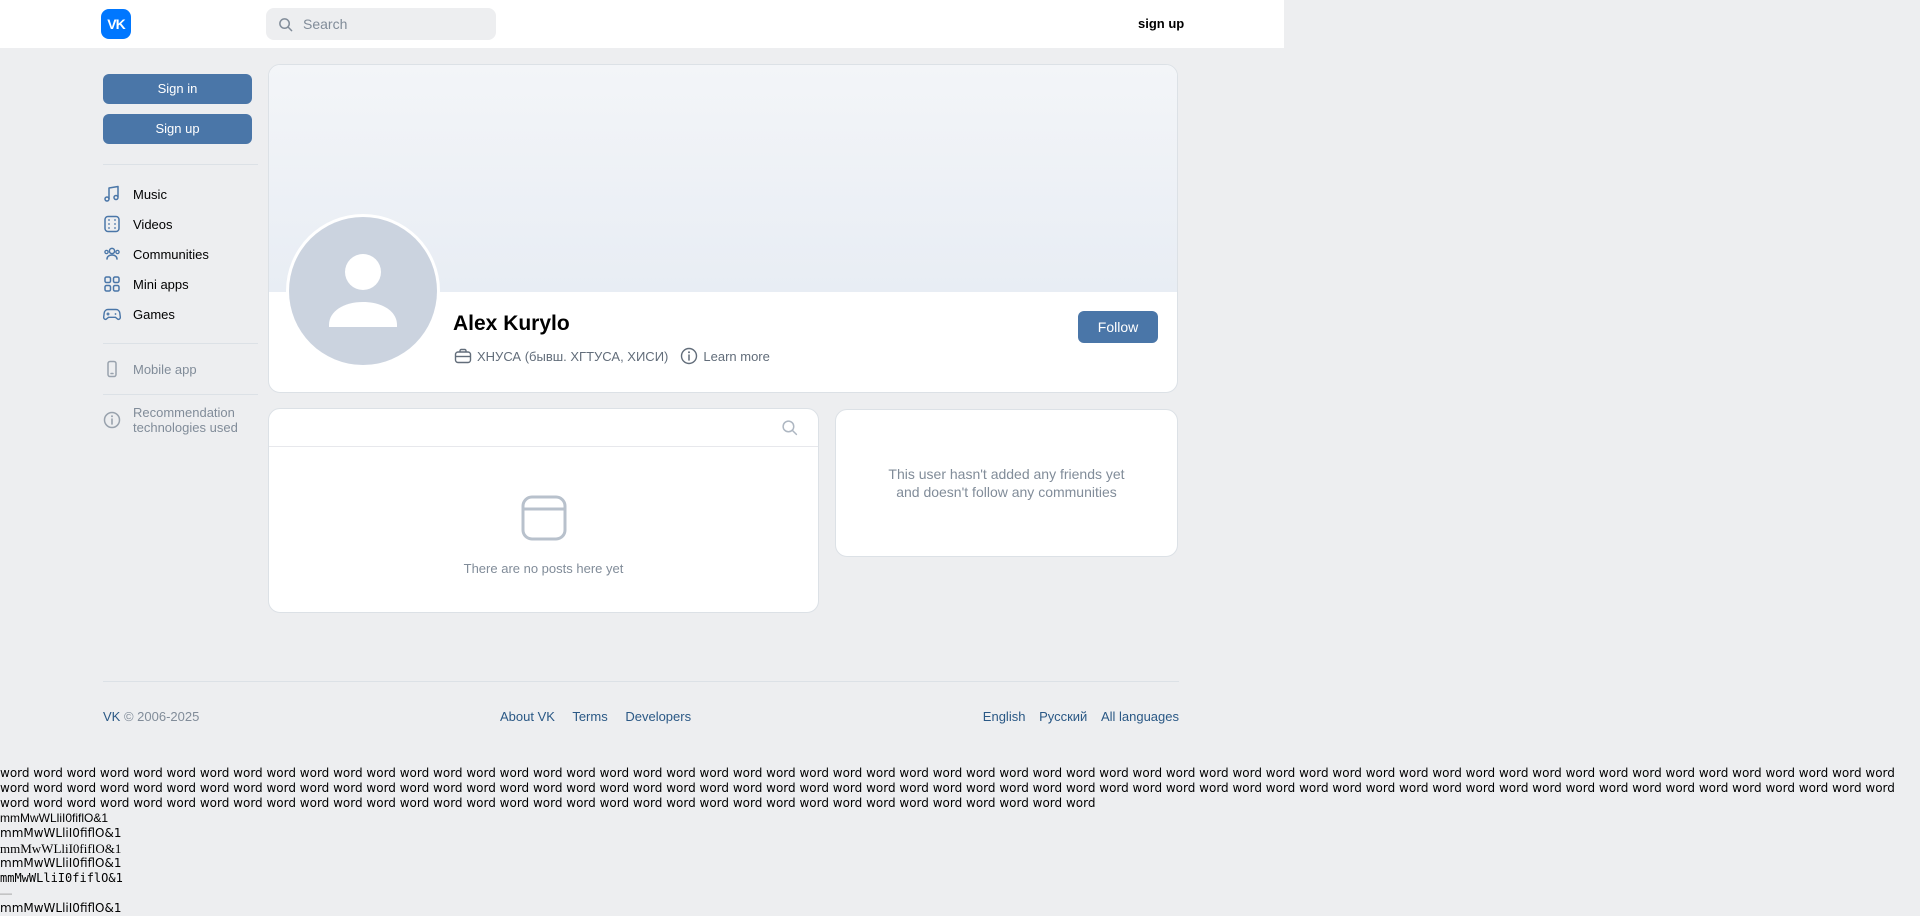 Image resolution: width=1920 pixels, height=916 pixels. What do you see at coordinates (112, 284) in the screenshot?
I see `mini-apps-icon` at bounding box center [112, 284].